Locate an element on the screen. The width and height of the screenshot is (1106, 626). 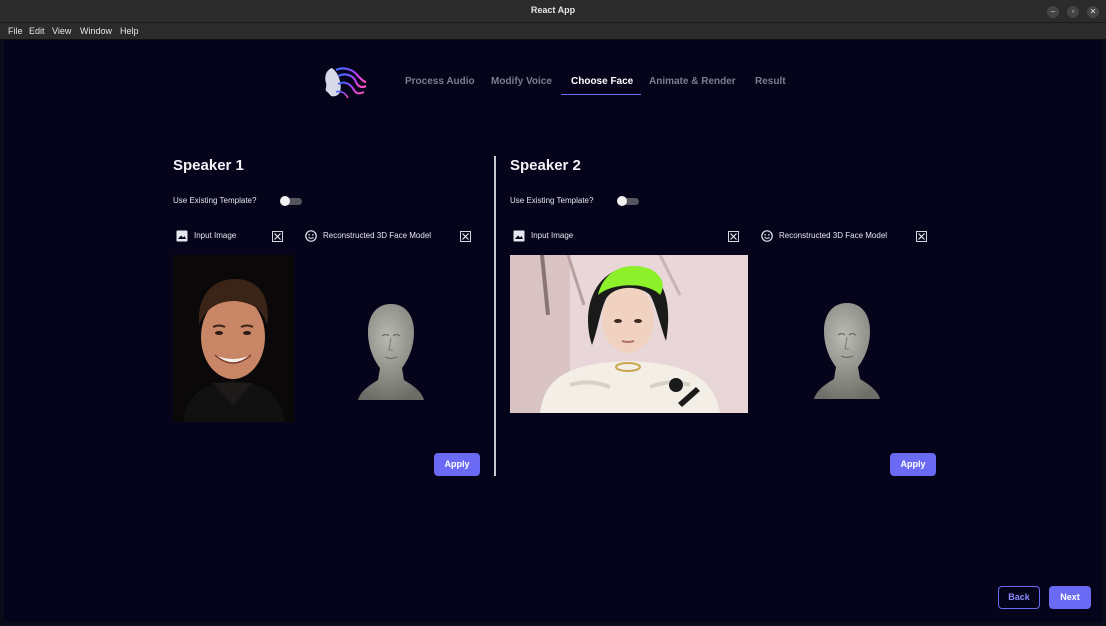
tab-choose-face: Choose Face is located at coordinates (602, 81).